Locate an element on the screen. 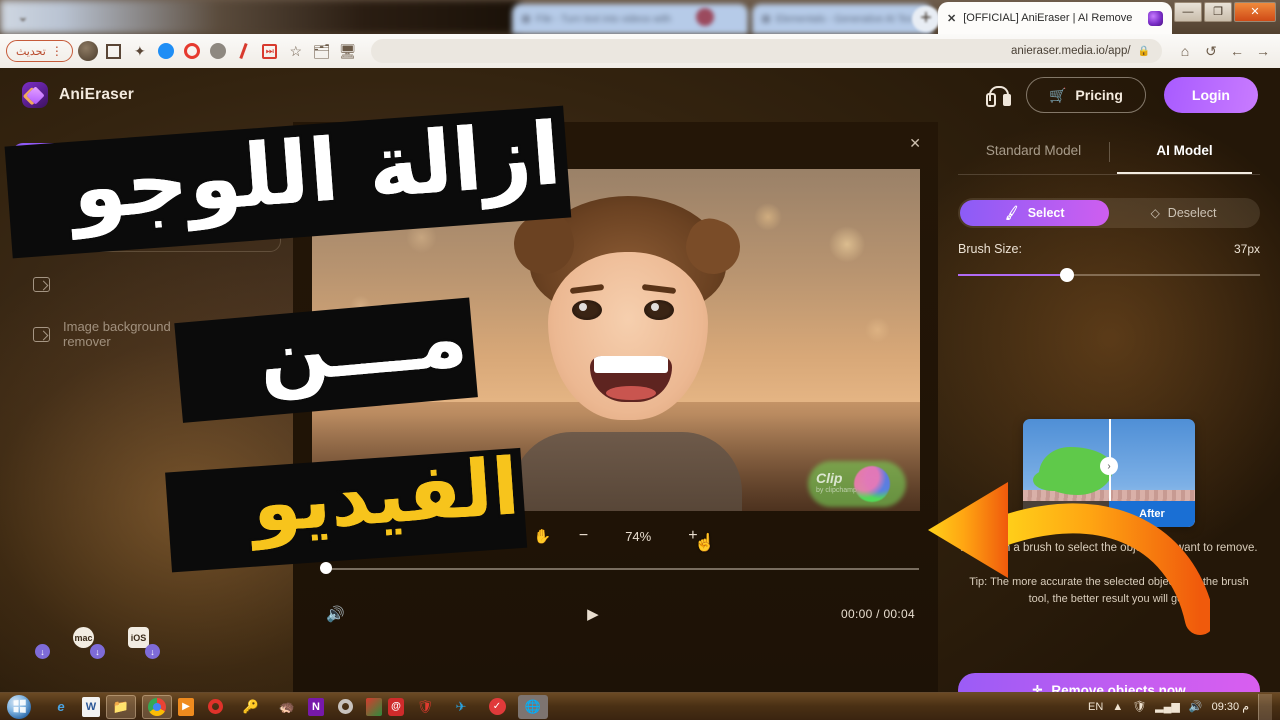  opera-gx-icon is located at coordinates (345, 707).